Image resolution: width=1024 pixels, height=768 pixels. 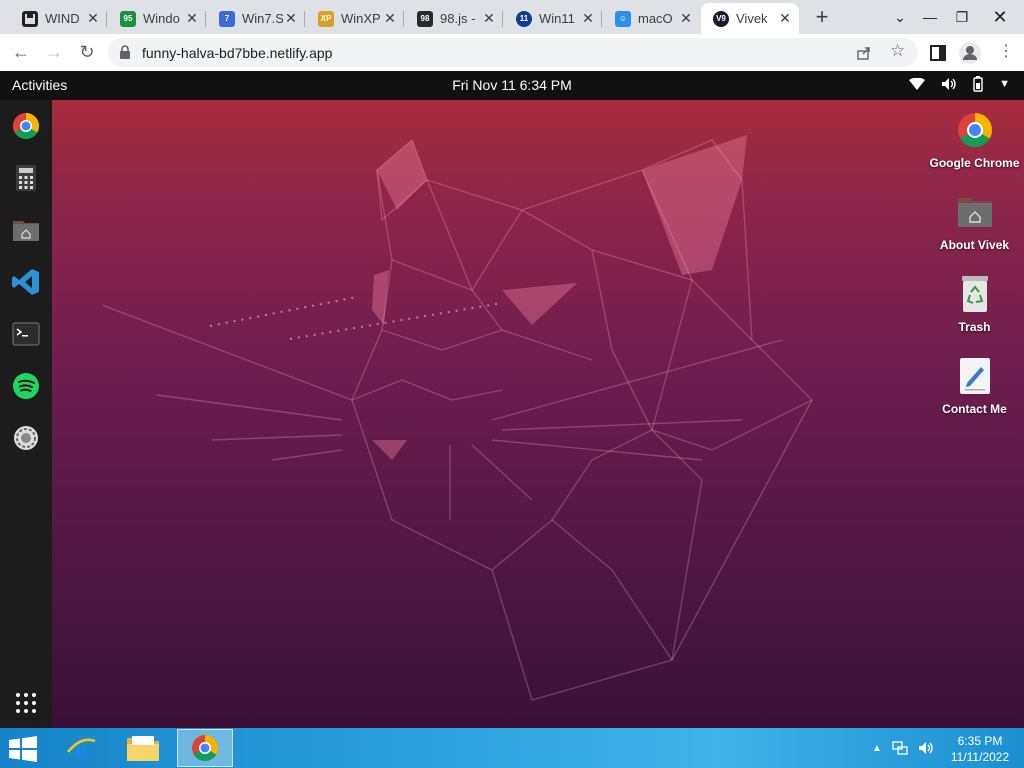 What do you see at coordinates (974, 376) in the screenshot?
I see `edit-icon` at bounding box center [974, 376].